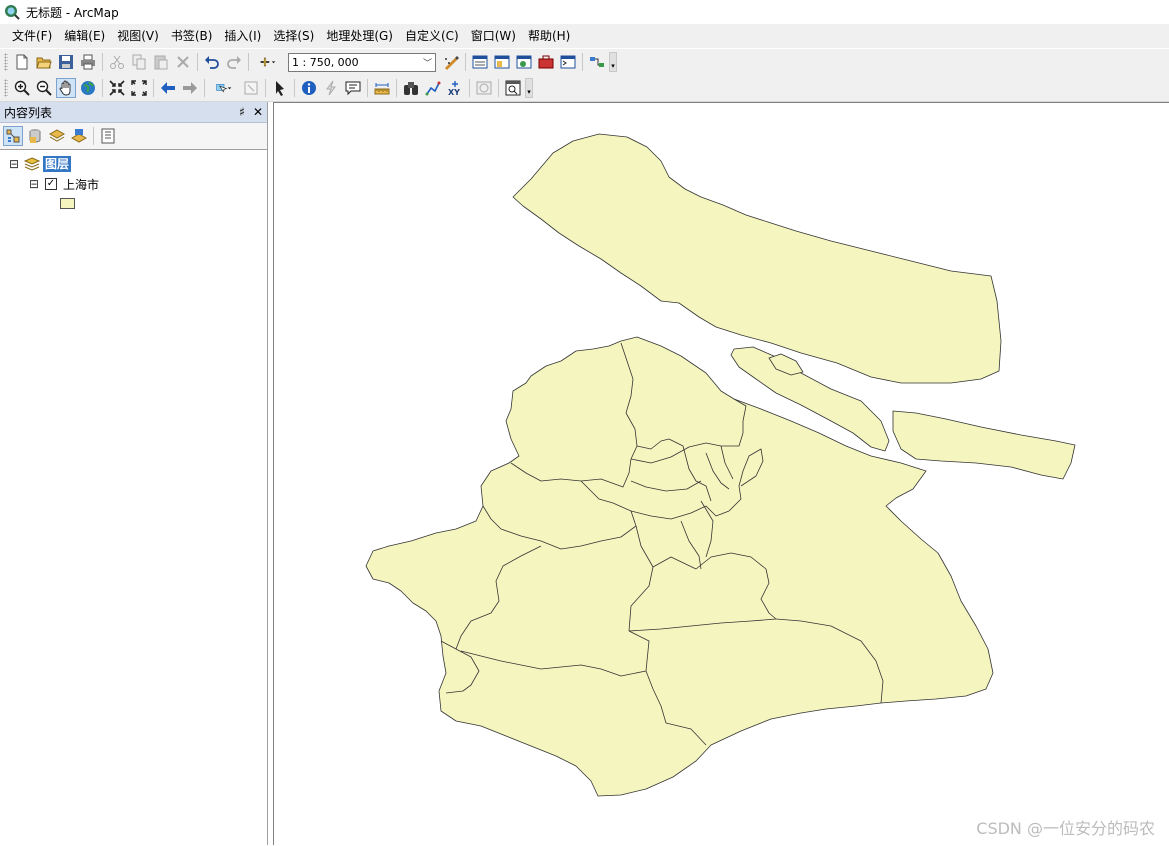 The height and width of the screenshot is (846, 1169). Describe the element at coordinates (168, 88) in the screenshot. I see `back-extent-button` at that location.